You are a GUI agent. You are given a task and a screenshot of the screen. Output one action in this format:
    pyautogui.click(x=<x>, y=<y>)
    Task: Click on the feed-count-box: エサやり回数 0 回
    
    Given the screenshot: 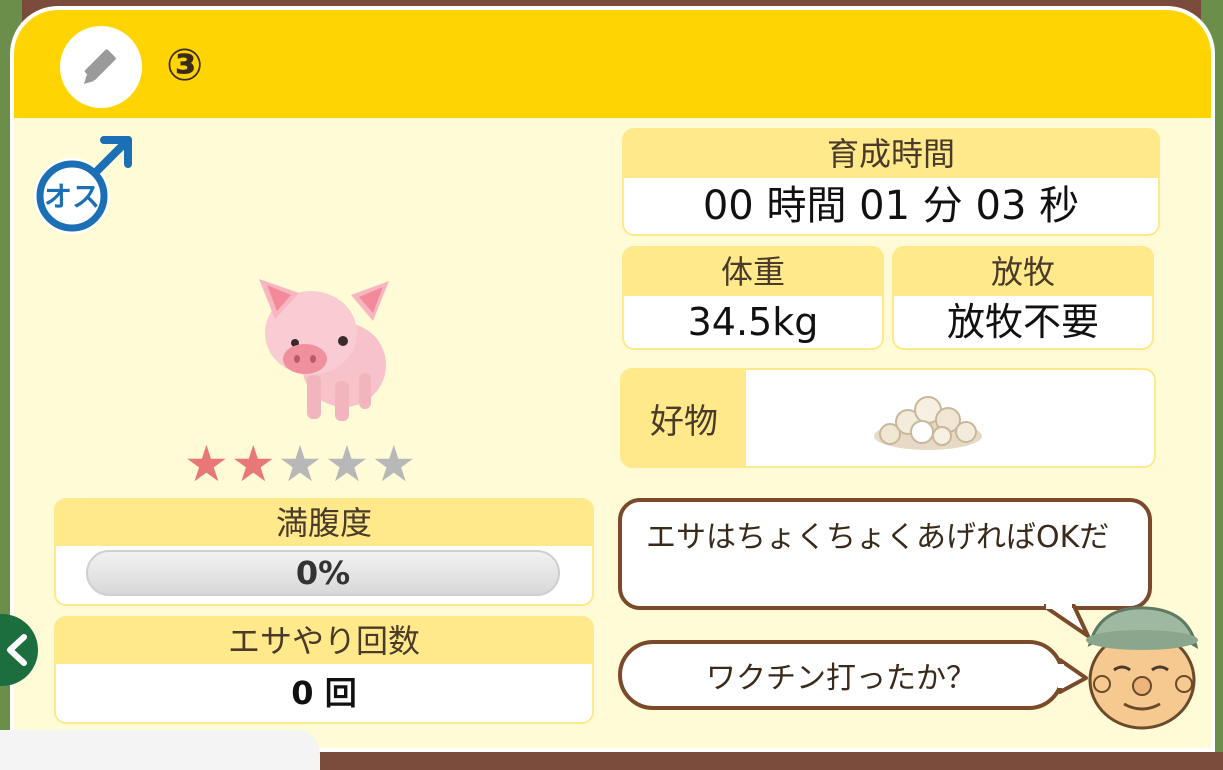 What is the action you would take?
    pyautogui.click(x=324, y=670)
    